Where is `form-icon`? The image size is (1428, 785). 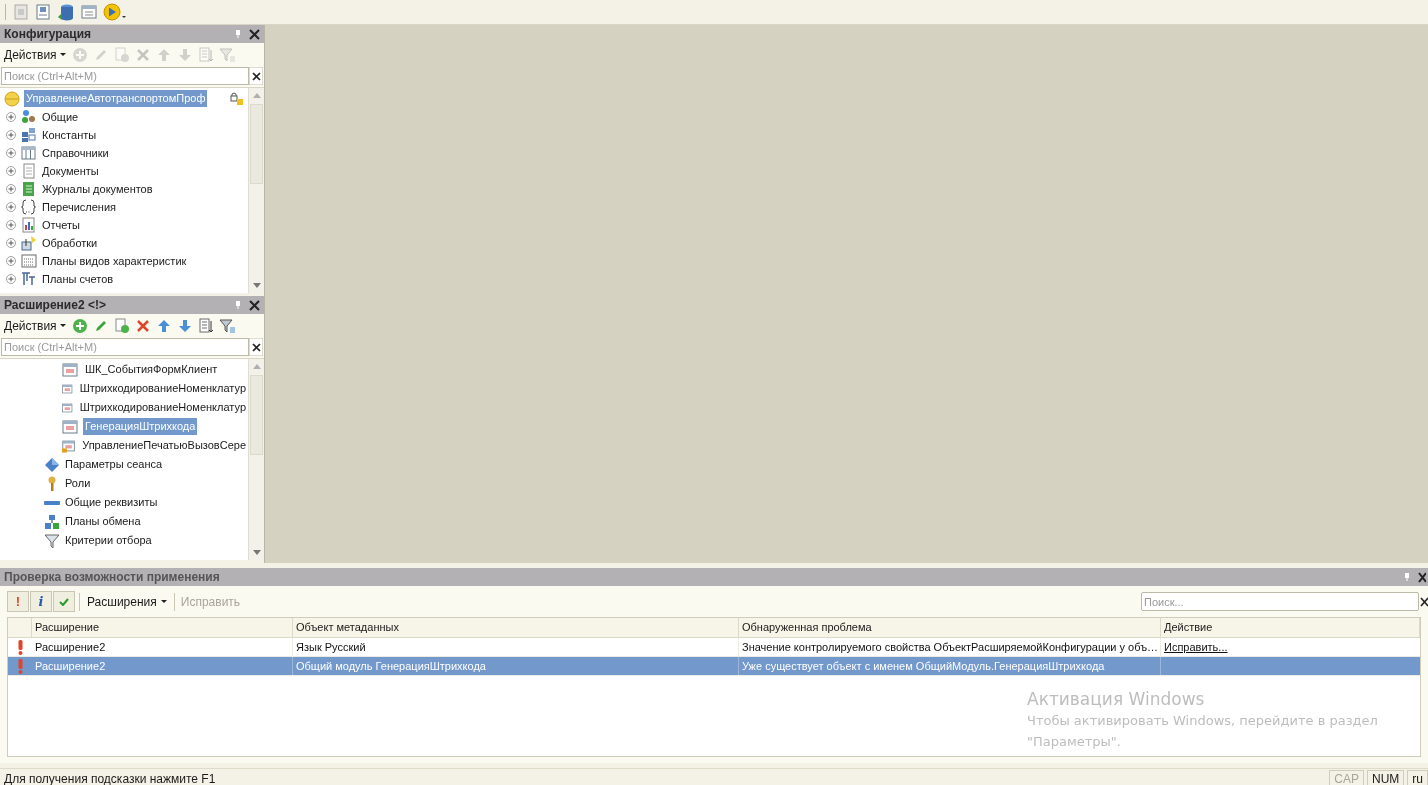 form-icon is located at coordinates (43, 12).